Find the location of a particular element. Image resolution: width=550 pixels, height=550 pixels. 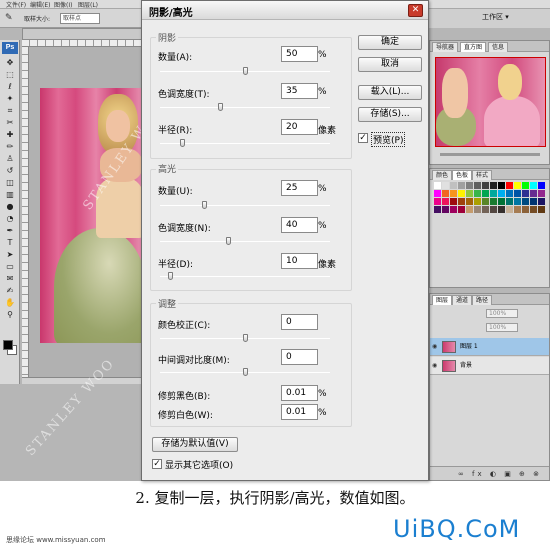

ok-button: 确定 is located at coordinates (390, 42).